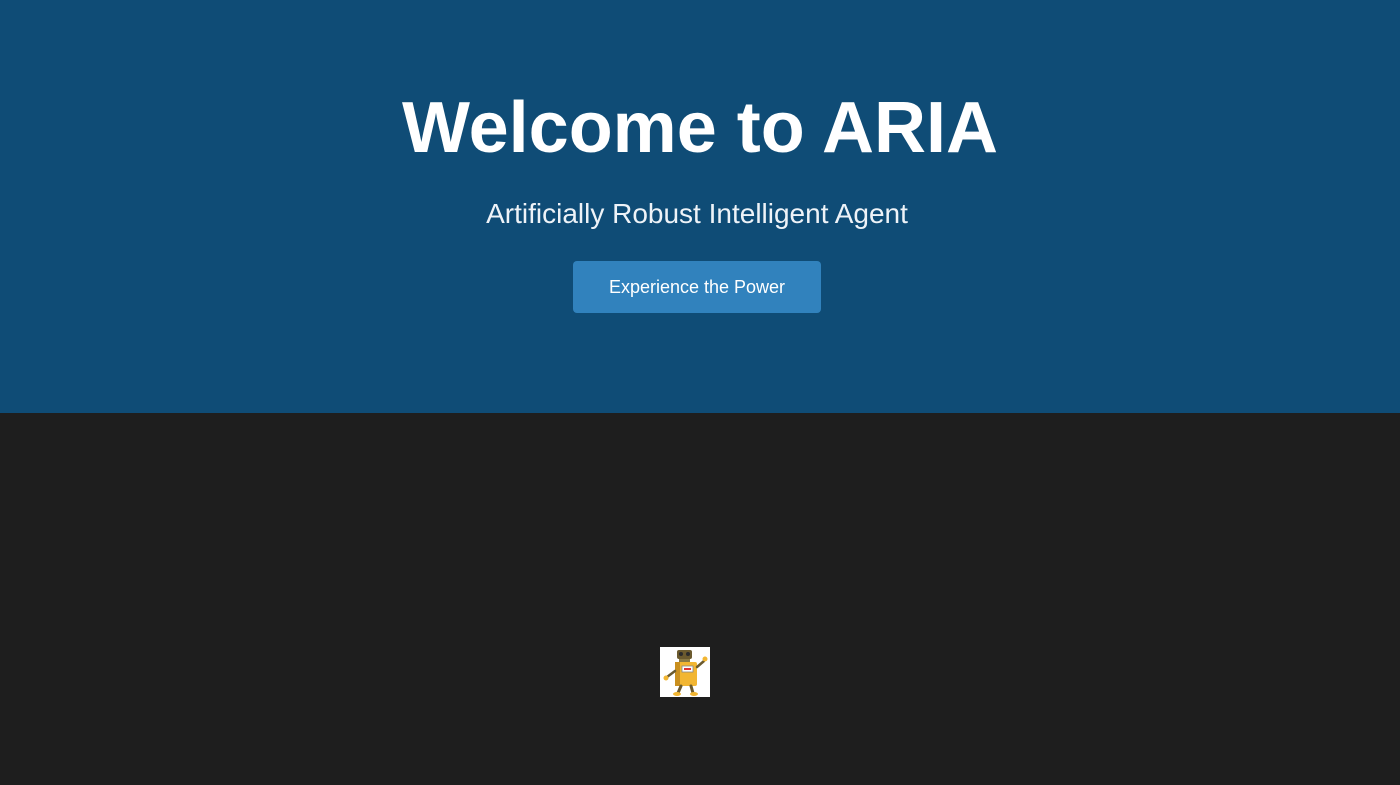 This screenshot has width=1400, height=785. What do you see at coordinates (697, 213) in the screenshot?
I see `hero-subtitle: Artificially Robust Intelligent Agent` at bounding box center [697, 213].